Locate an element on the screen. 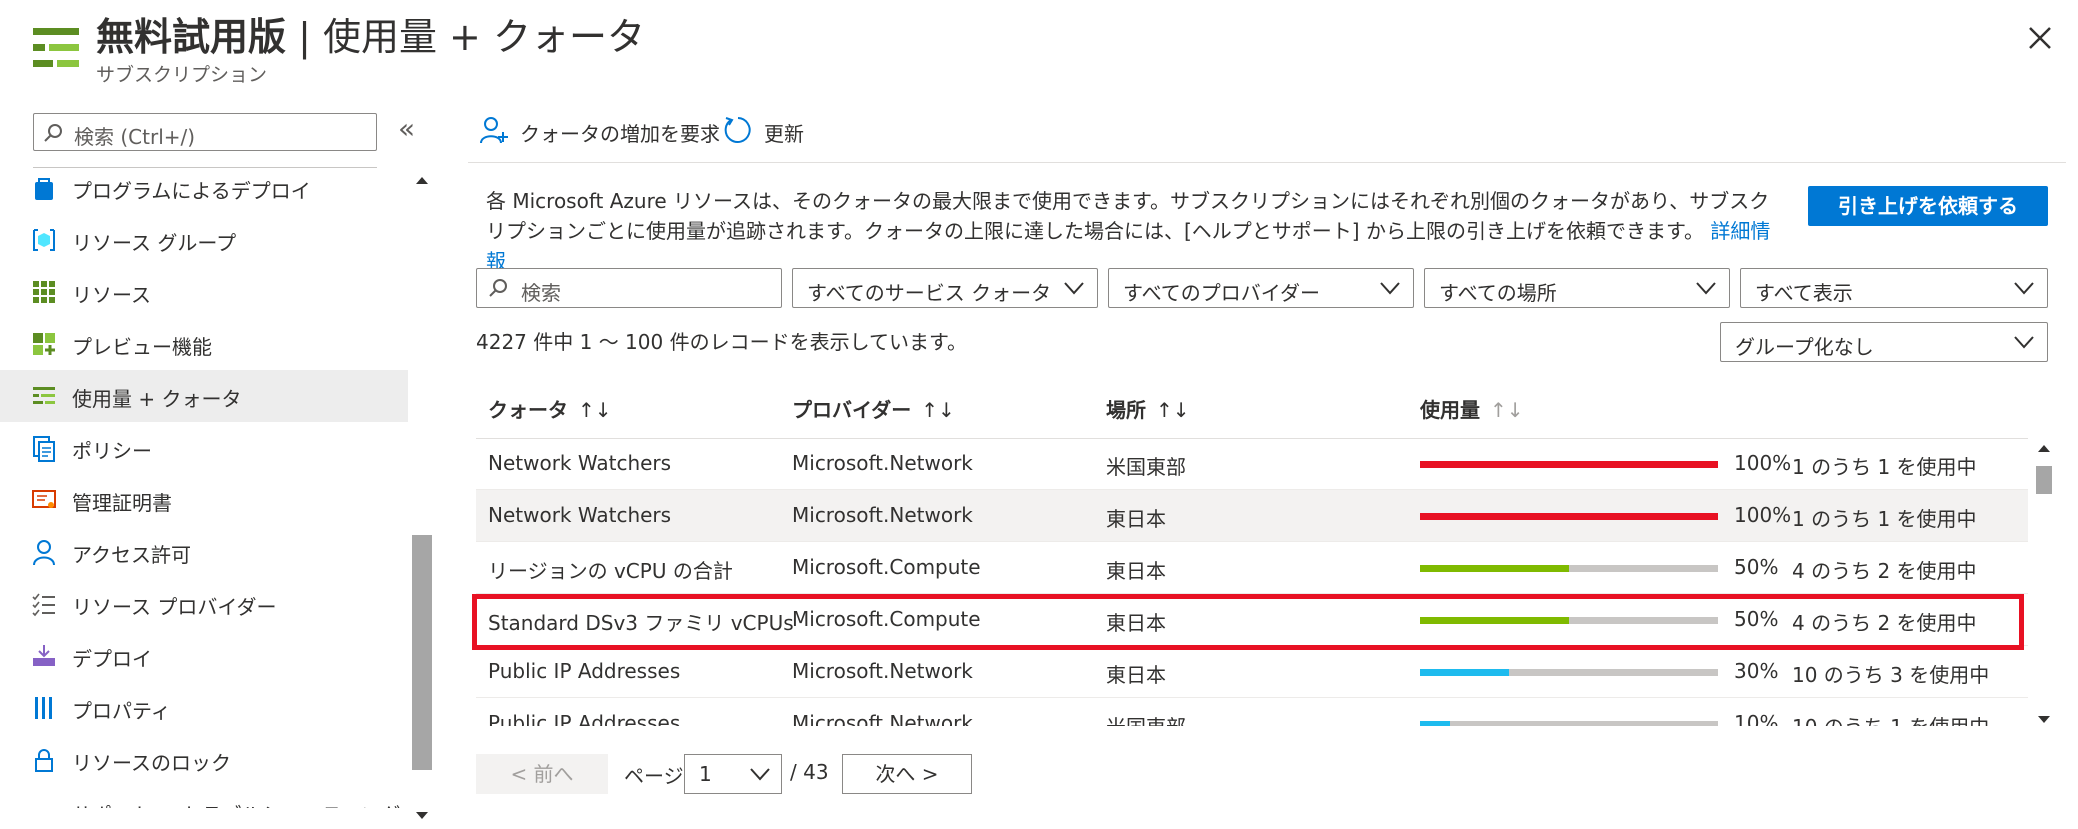 The image size is (2078, 829). request-quota-increase-button: クォータの増加を要求 is located at coordinates (599, 132).